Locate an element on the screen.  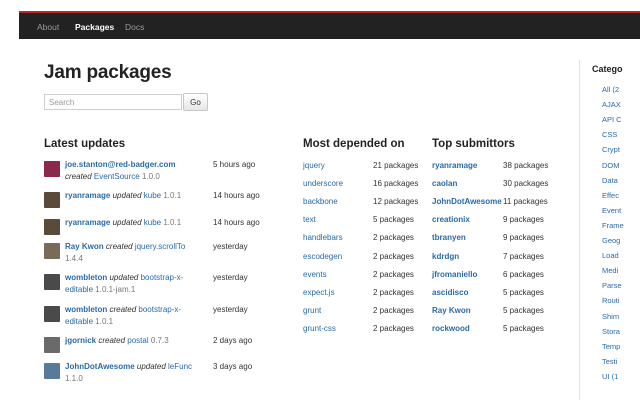
depended-package-link: backbone is located at coordinates (320, 202).